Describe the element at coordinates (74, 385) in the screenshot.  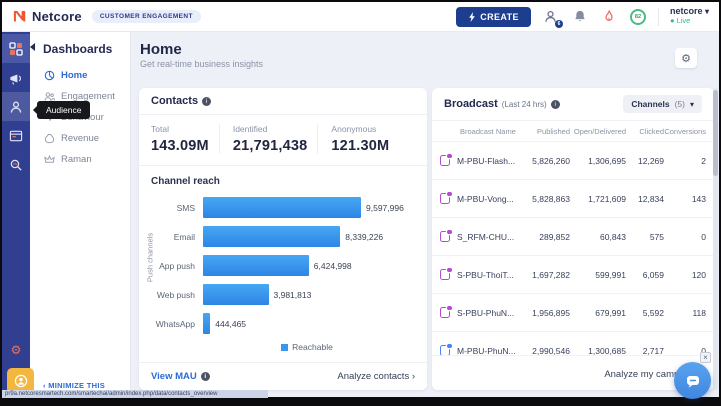
I see `minimize-panel-button: ‹ MINIMIZE THIS` at that location.